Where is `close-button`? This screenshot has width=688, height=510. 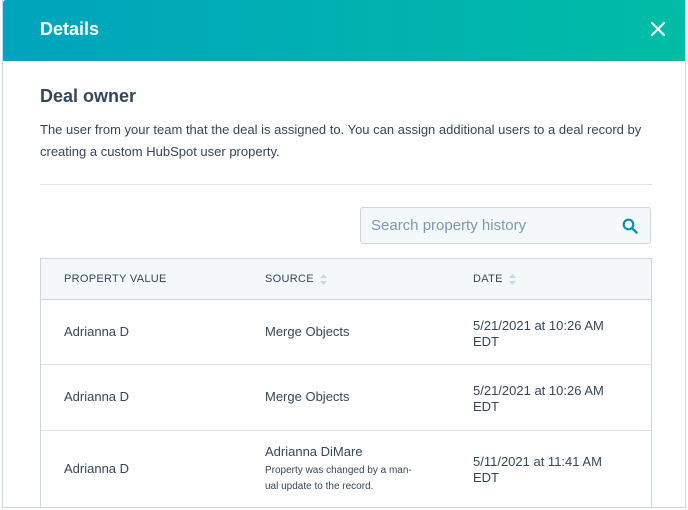
close-button is located at coordinates (658, 29).